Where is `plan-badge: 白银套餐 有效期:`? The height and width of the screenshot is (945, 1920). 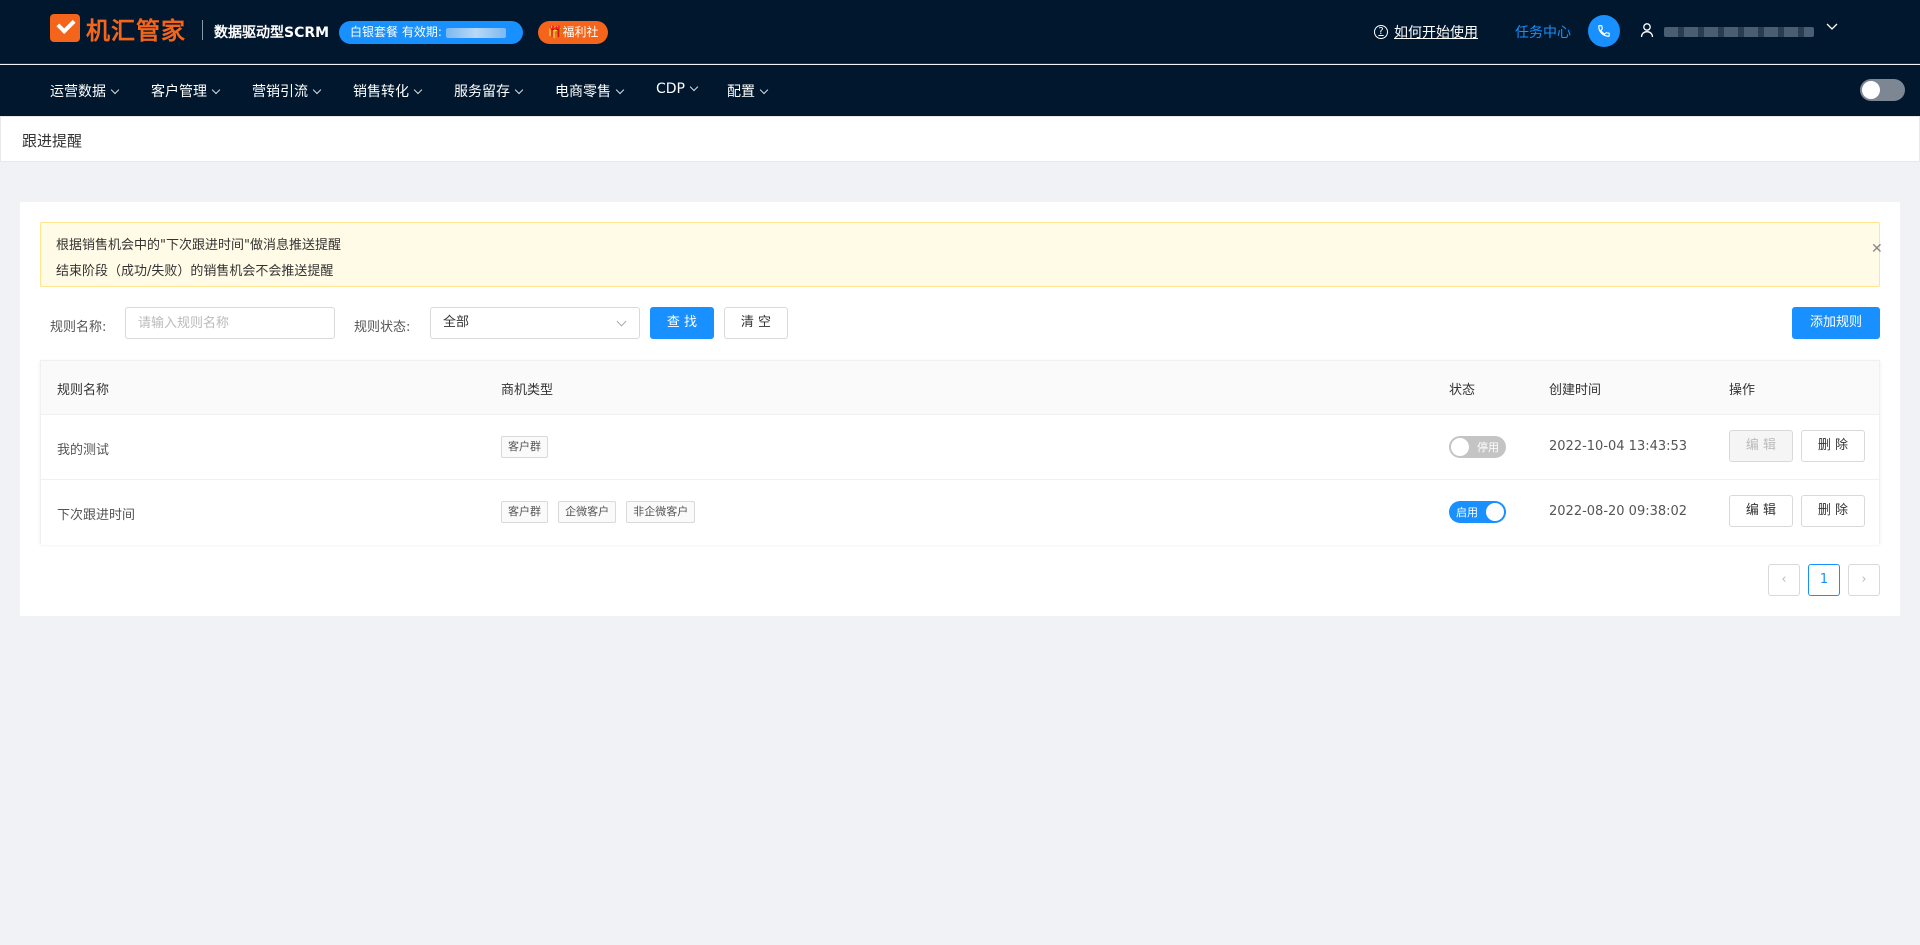 plan-badge: 白银套餐 有效期: is located at coordinates (431, 32).